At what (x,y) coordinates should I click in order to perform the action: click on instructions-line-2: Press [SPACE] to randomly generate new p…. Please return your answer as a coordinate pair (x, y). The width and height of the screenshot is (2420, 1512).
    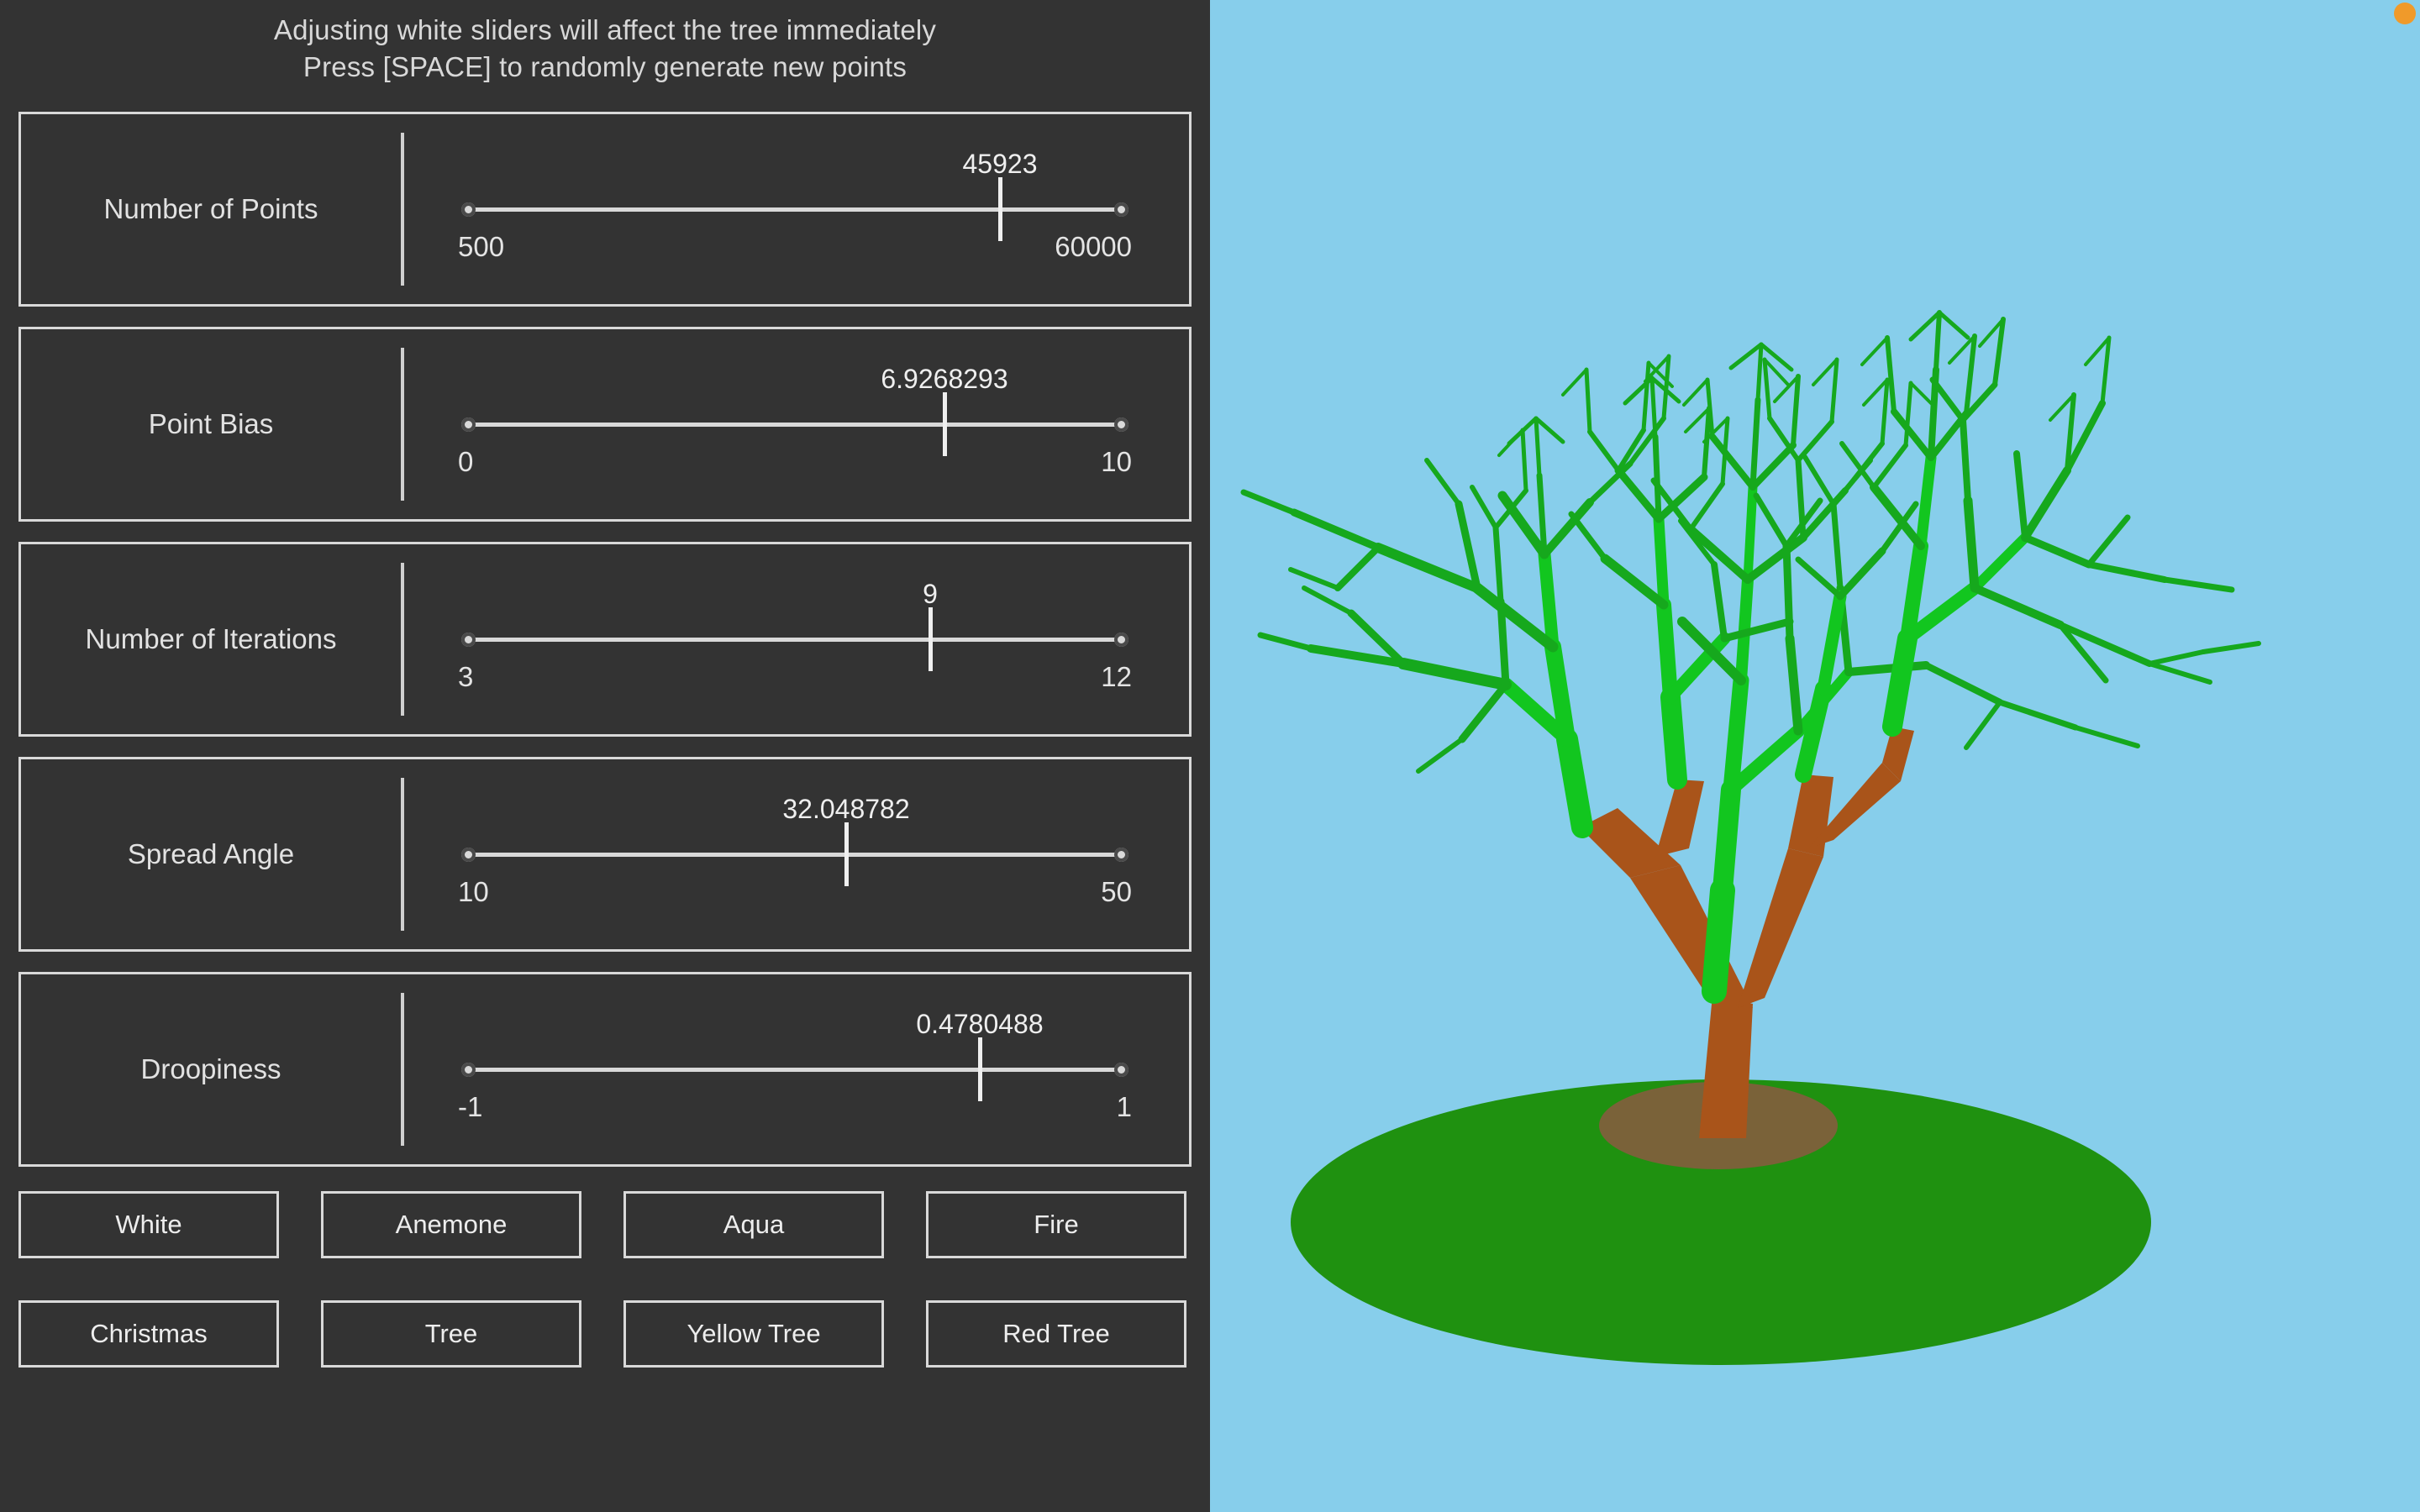
    Looking at the image, I should click on (605, 66).